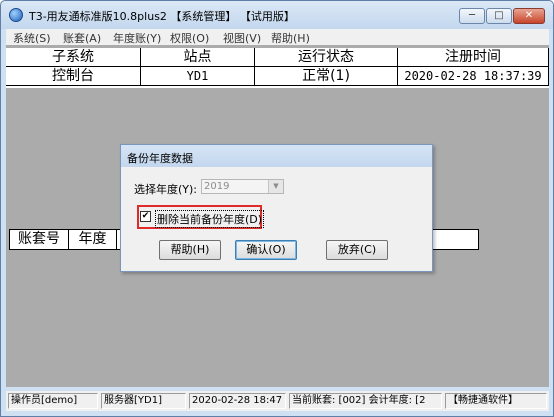 This screenshot has width=554, height=417. Describe the element at coordinates (145, 216) in the screenshot. I see `delete-year-checkbox: ✔` at that location.